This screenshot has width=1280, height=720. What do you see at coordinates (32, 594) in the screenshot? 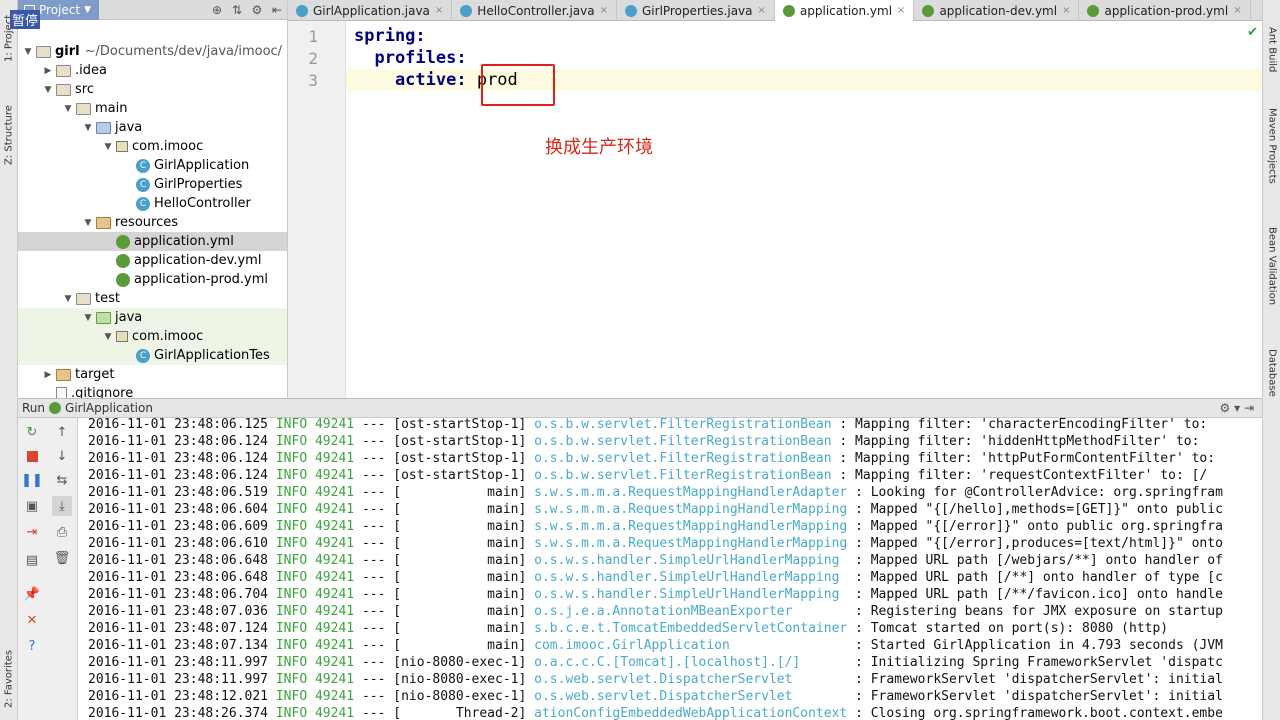
I see `pin-icon: 📌` at bounding box center [32, 594].